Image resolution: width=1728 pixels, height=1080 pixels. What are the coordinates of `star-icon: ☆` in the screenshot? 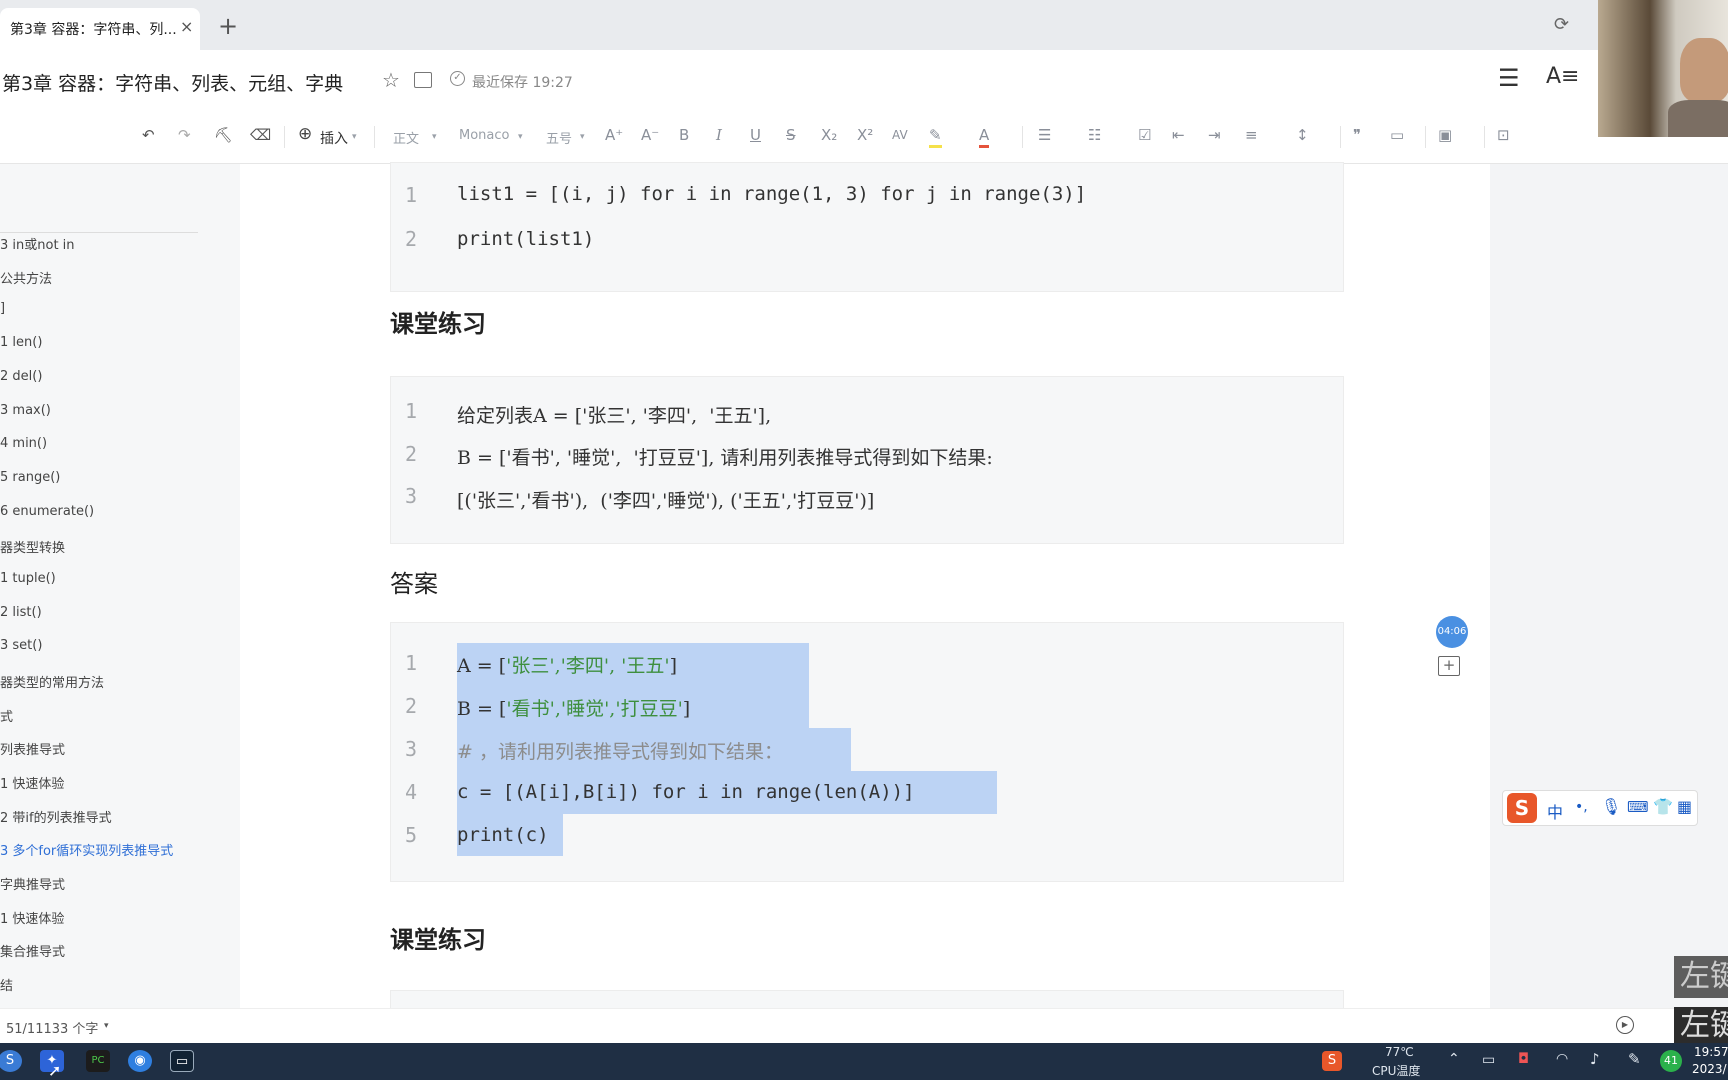 It's located at (391, 80).